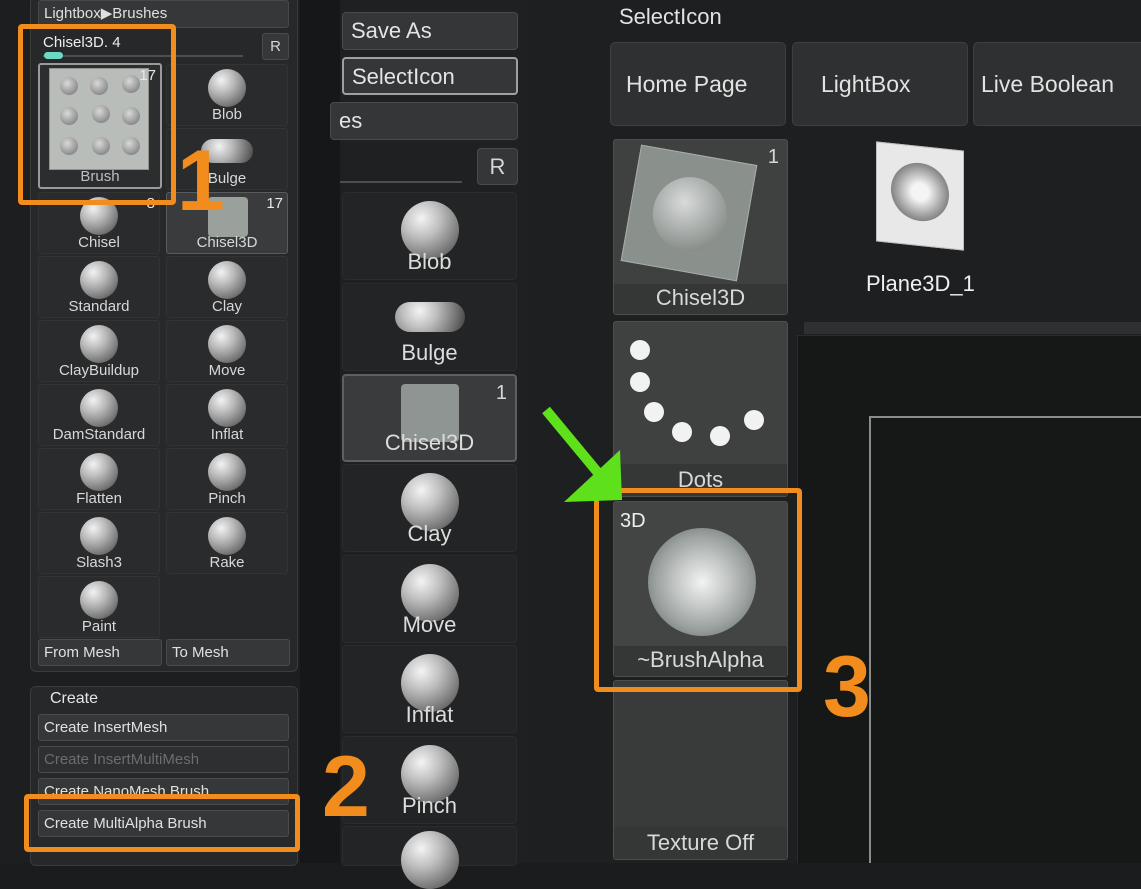  I want to click on tool-label: Bulge, so click(429, 352).